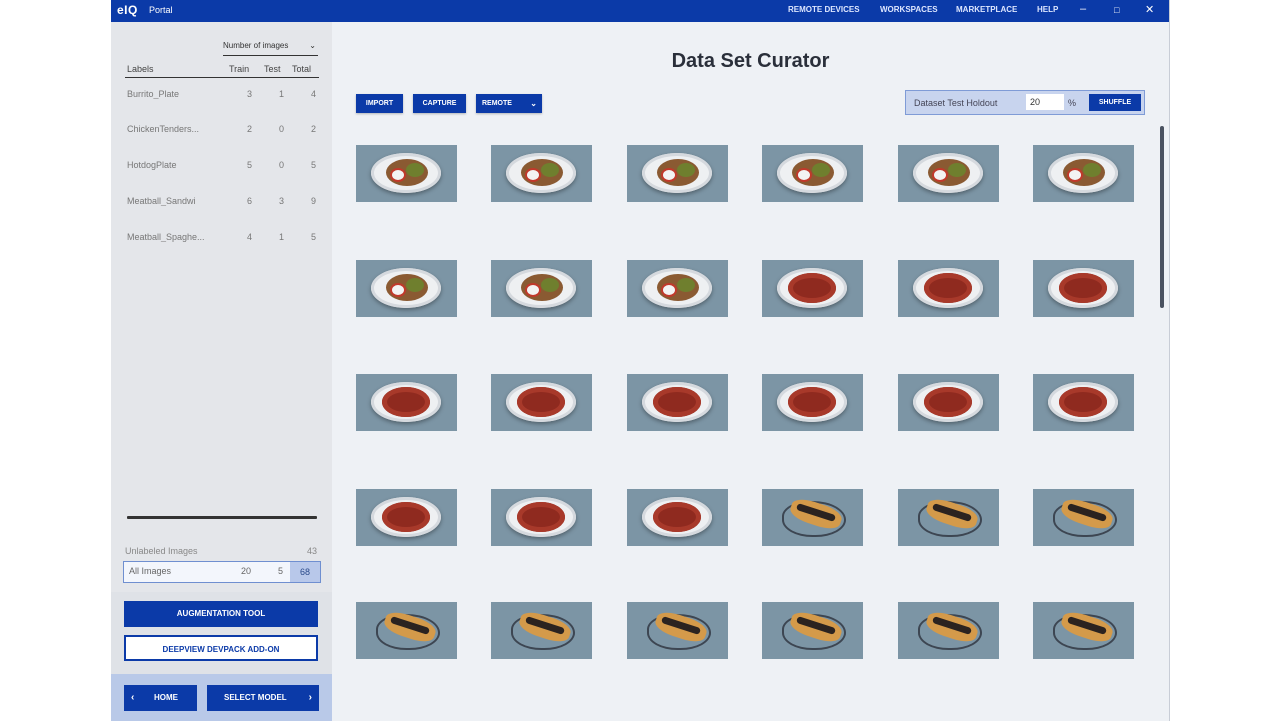  What do you see at coordinates (152, 165) in the screenshot?
I see `label-name: HotdogPlate` at bounding box center [152, 165].